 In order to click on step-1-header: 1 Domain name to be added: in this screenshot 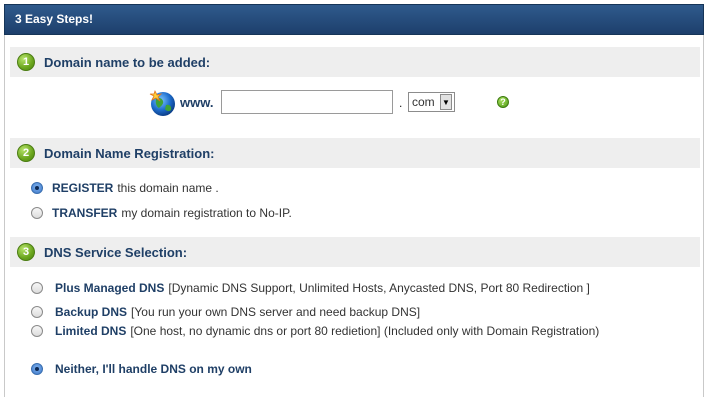, I will do `click(355, 62)`.